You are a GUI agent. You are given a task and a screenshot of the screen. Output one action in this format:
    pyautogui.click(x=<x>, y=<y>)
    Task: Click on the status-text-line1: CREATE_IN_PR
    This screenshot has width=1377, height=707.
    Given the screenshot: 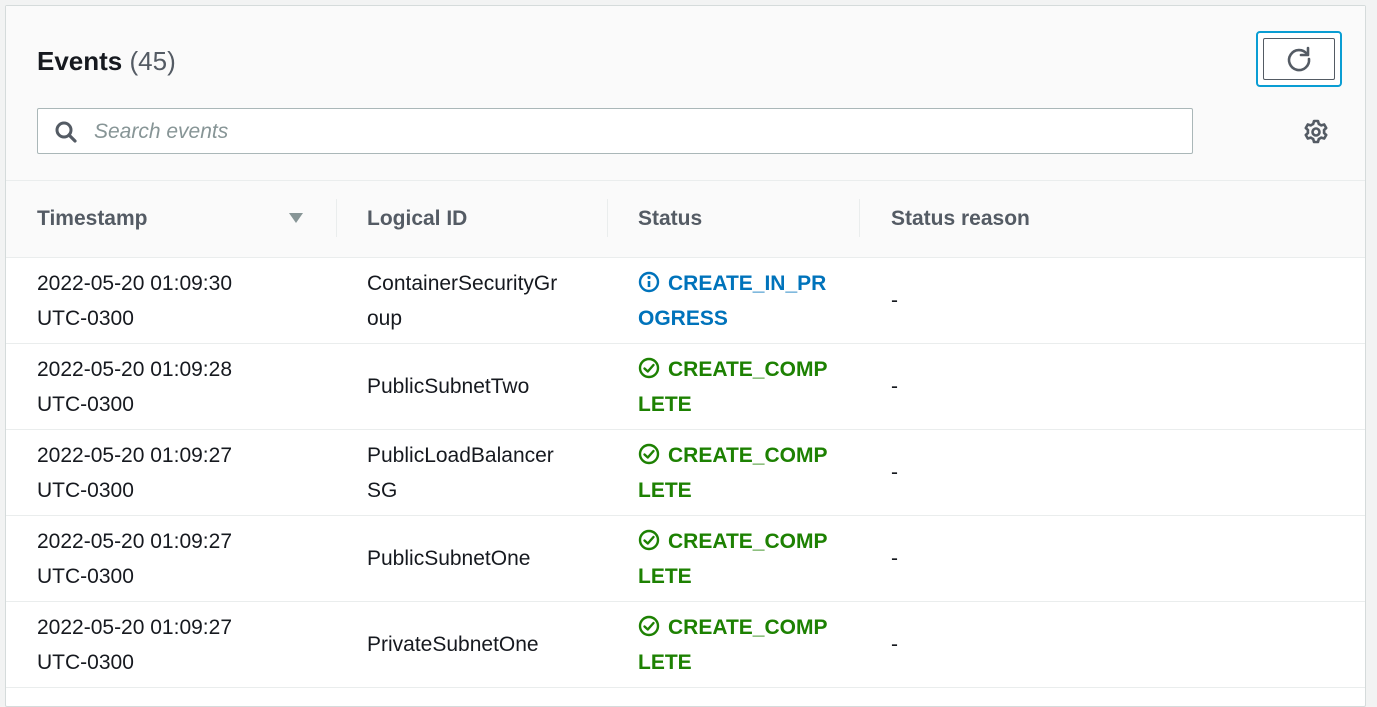 What is the action you would take?
    pyautogui.click(x=747, y=283)
    